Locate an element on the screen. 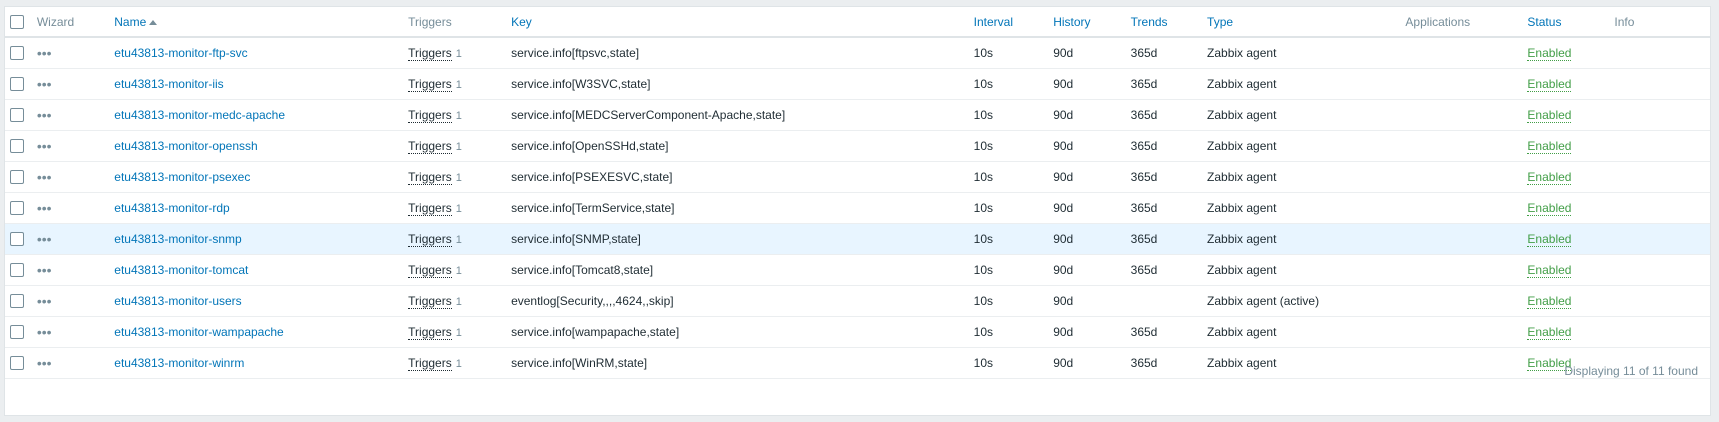  header-history: History is located at coordinates (1092, 22).